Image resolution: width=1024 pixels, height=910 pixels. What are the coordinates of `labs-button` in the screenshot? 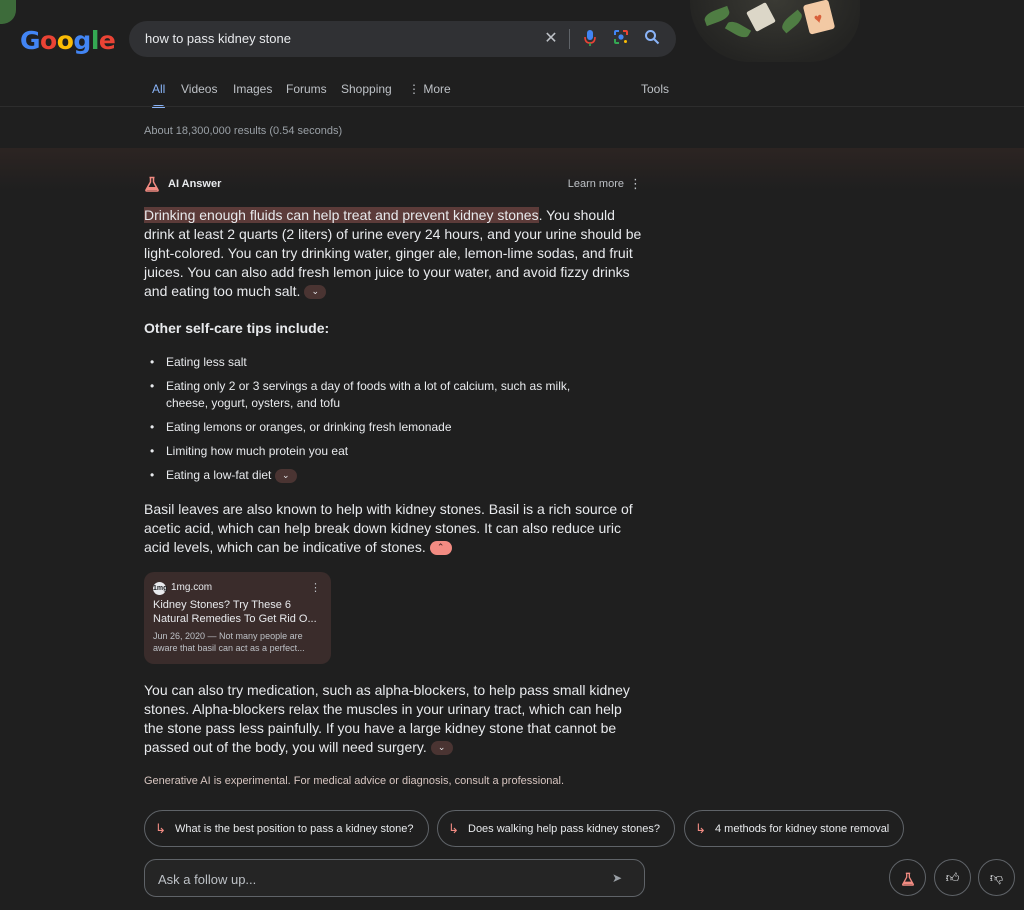 It's located at (907, 877).